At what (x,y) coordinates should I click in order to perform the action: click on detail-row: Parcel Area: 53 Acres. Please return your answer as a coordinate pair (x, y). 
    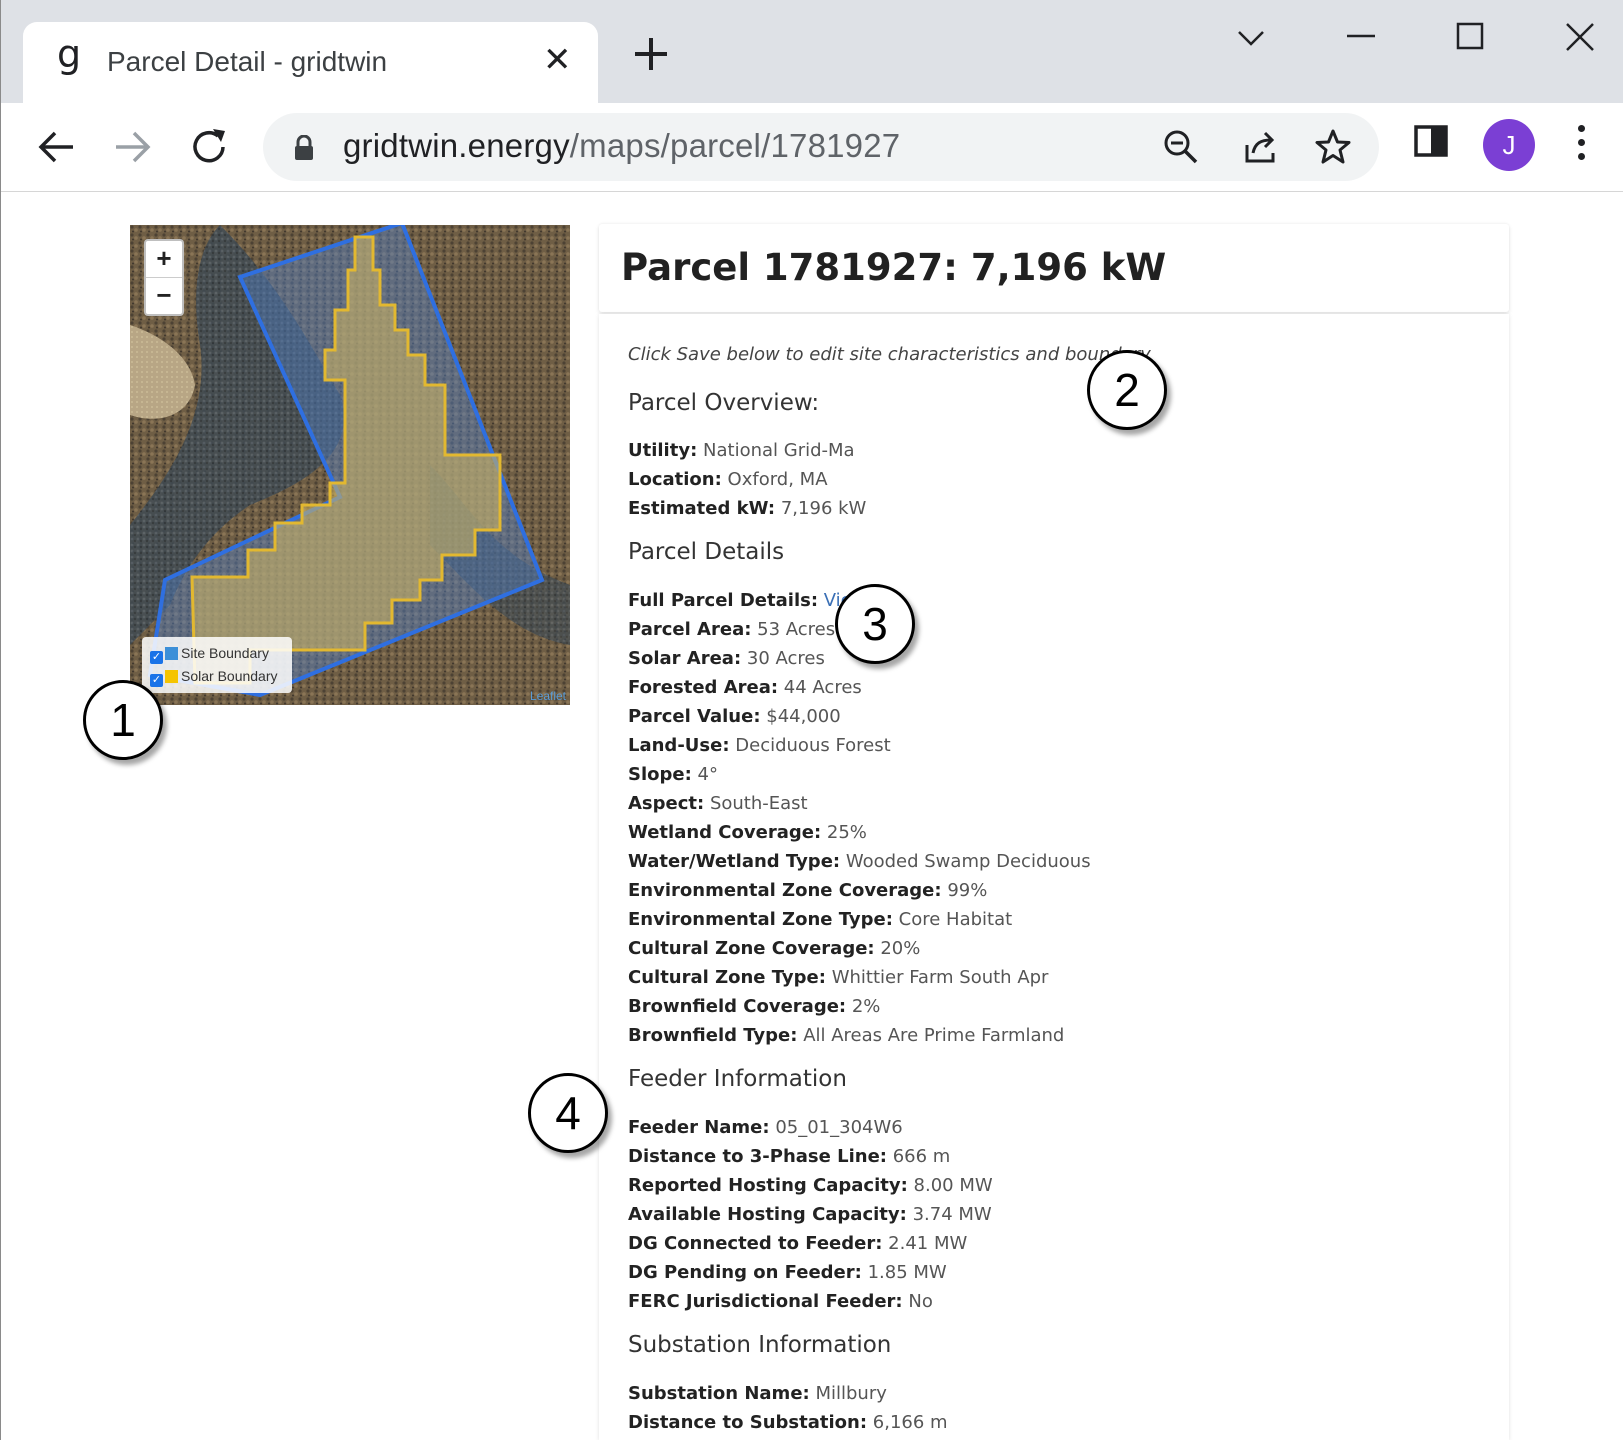
    Looking at the image, I should click on (732, 629).